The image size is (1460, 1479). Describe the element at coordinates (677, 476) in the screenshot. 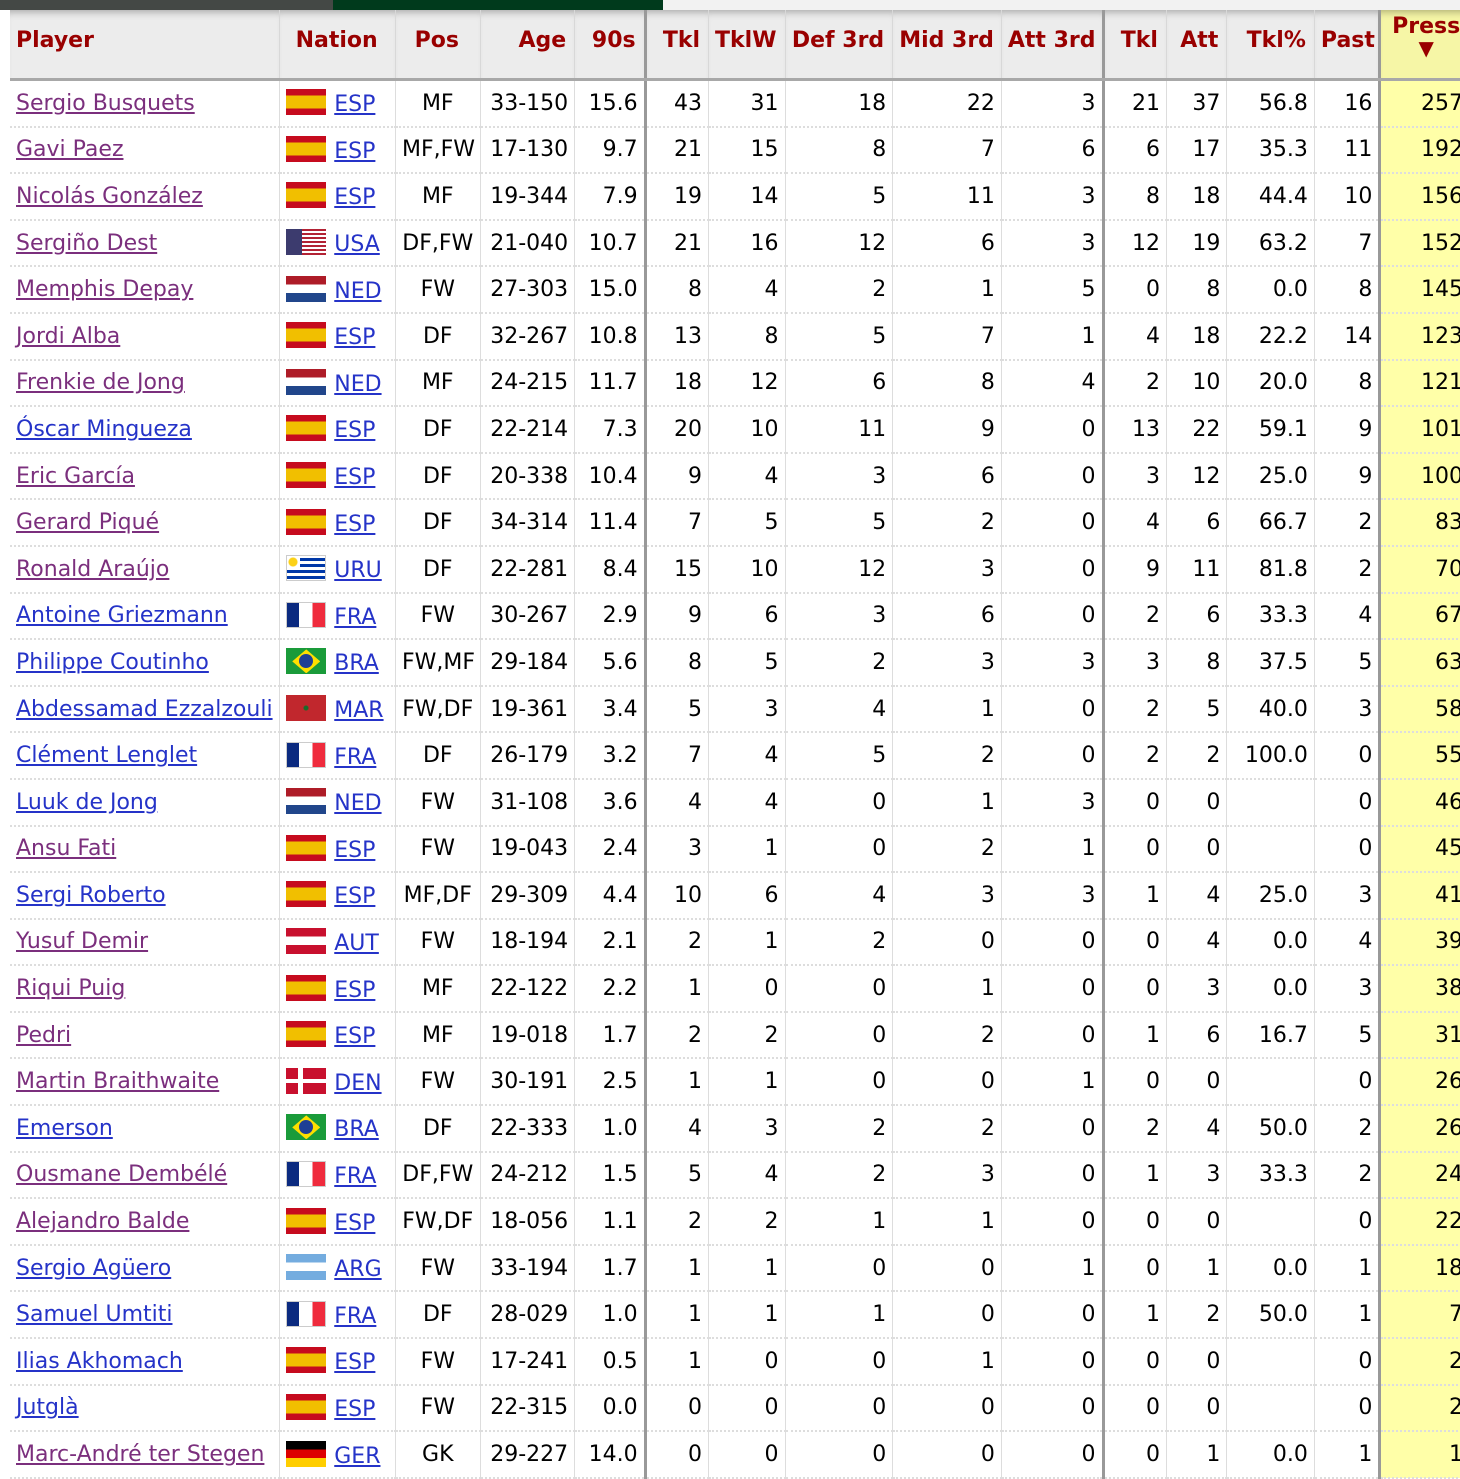

I see `cell-tackles: 9` at that location.